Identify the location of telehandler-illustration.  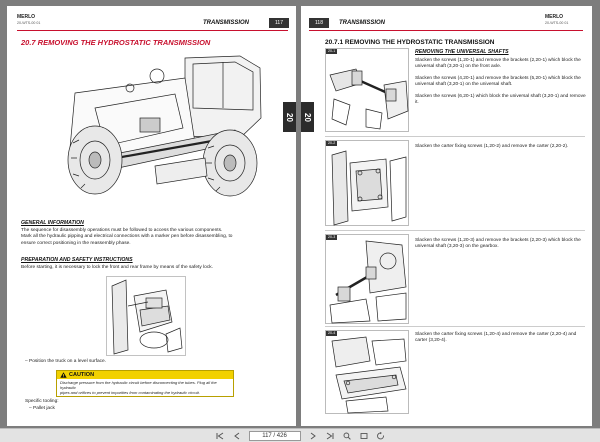
(164, 126).